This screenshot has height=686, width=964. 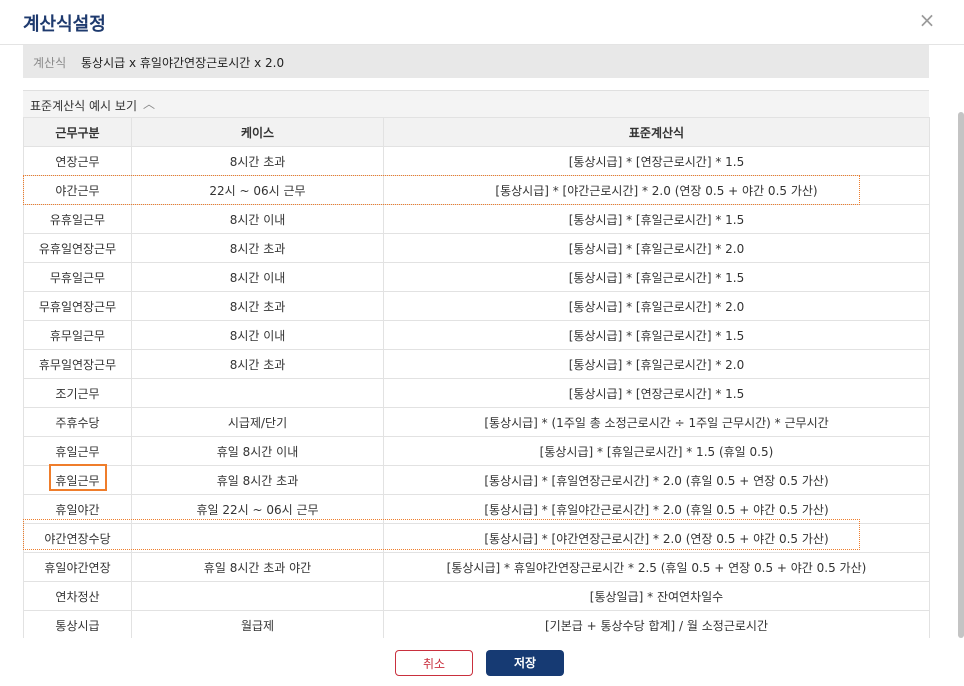 What do you see at coordinates (257, 451) in the screenshot?
I see `cell-case: 휴일 8시간 이내` at bounding box center [257, 451].